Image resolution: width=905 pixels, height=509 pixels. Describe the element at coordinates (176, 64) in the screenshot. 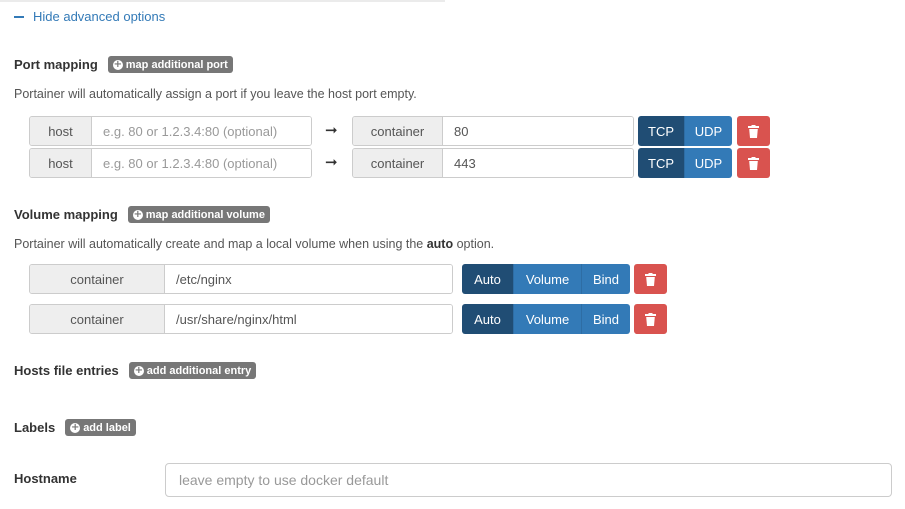

I see `map-additional-port-label: map additional port` at that location.